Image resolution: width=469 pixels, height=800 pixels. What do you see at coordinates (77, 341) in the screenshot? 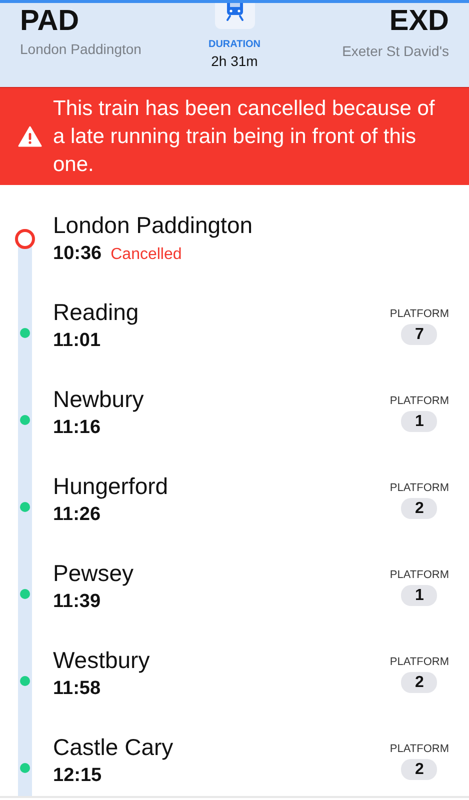
I see `departure-time: 11:01` at bounding box center [77, 341].